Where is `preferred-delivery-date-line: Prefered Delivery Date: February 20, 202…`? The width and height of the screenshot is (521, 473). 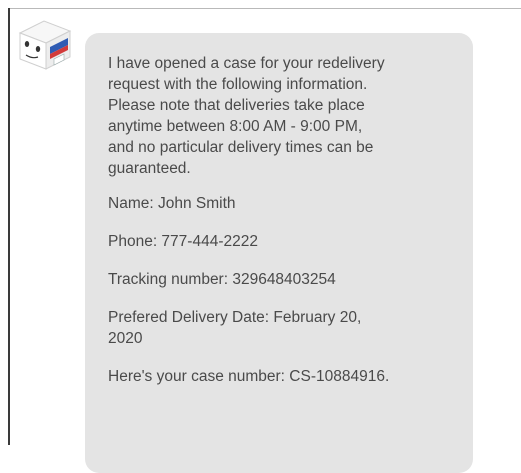
preferred-delivery-date-line: Prefered Delivery Date: February 20, 202… is located at coordinates (235, 328).